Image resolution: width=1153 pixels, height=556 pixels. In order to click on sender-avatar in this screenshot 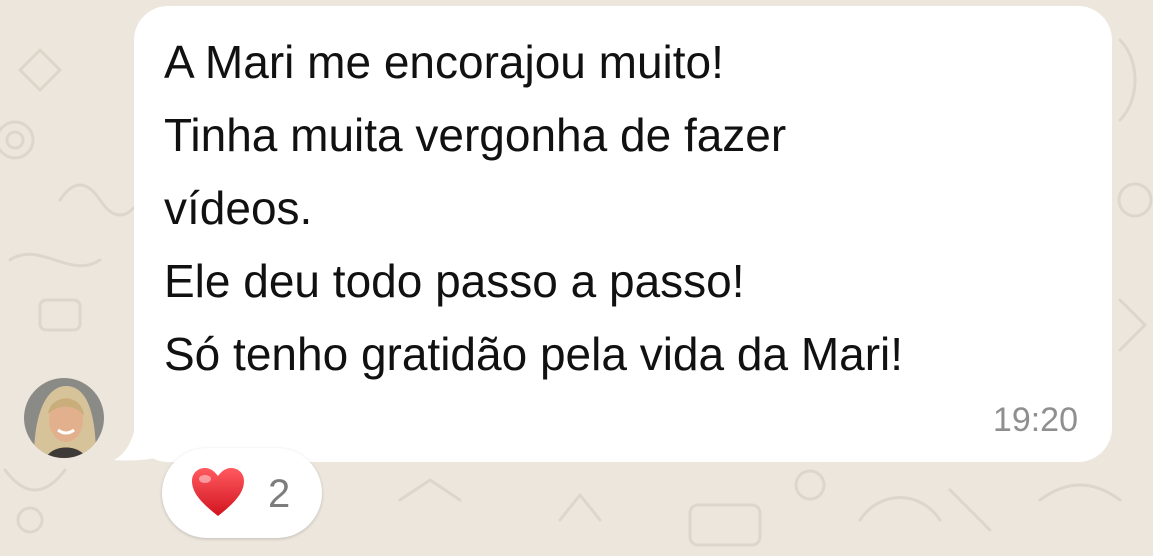, I will do `click(64, 418)`.